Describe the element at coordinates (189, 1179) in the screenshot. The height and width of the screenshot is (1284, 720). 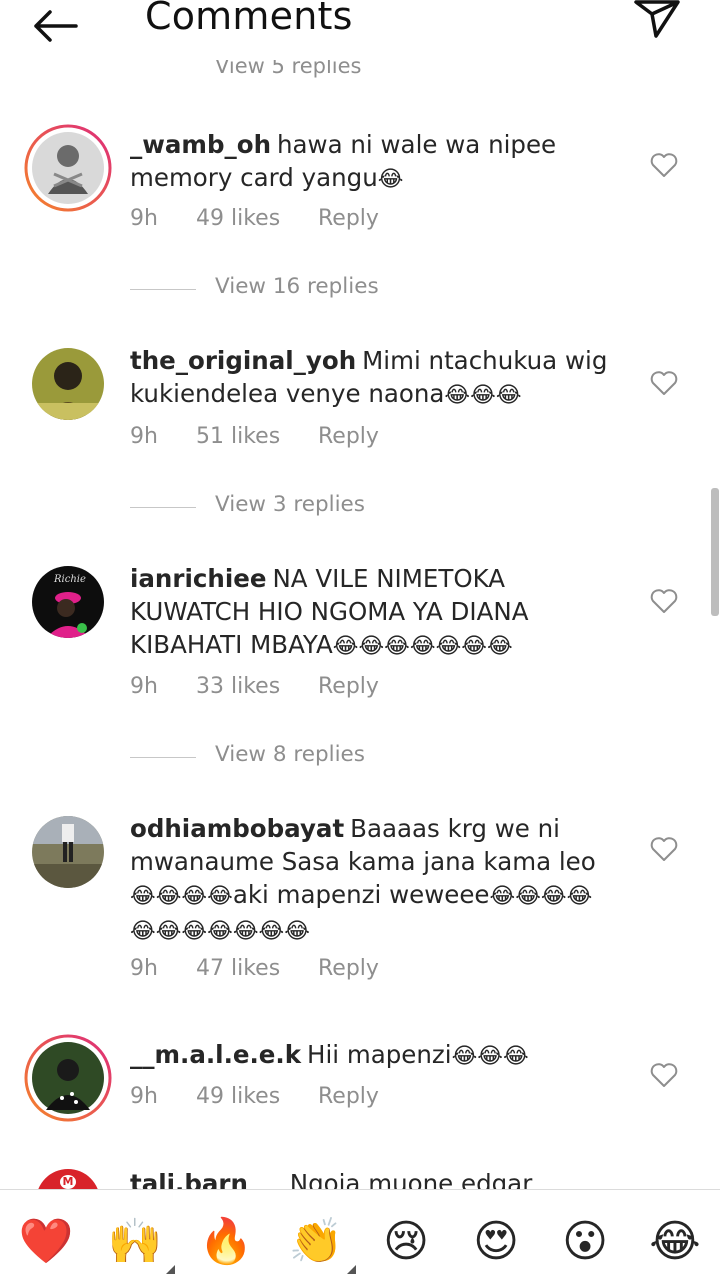
I see `comment-username: tali.barn` at that location.